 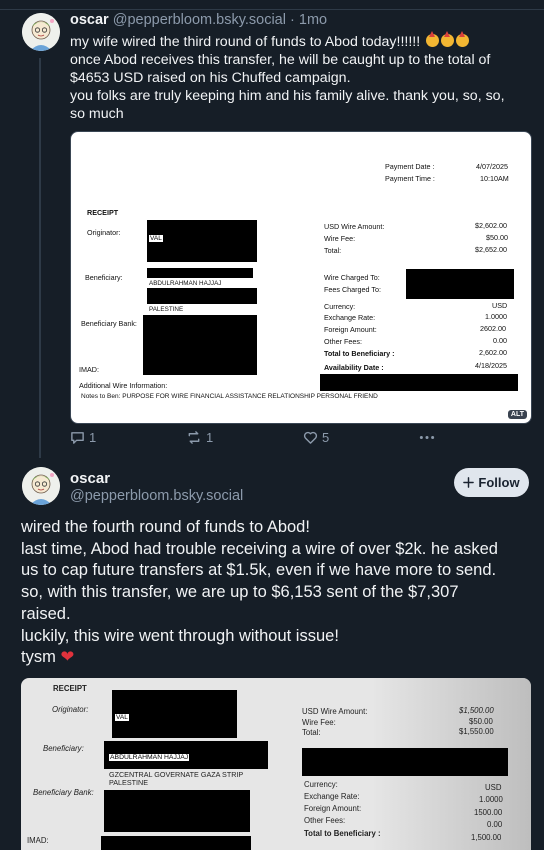 I want to click on repost-button: 1, so click(x=199, y=437).